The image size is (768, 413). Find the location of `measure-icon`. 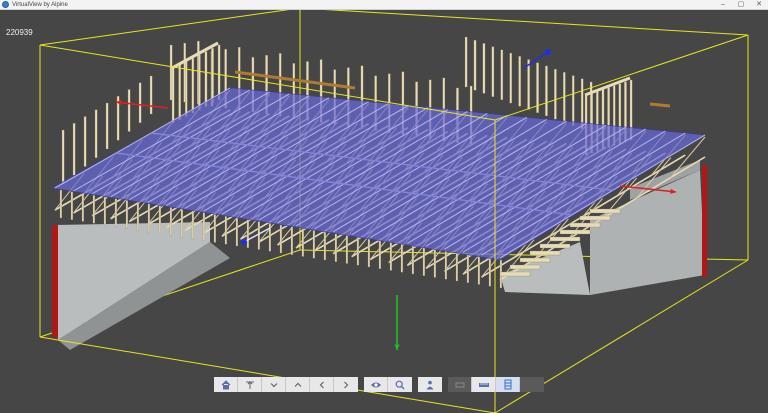

measure-icon is located at coordinates (483, 384).